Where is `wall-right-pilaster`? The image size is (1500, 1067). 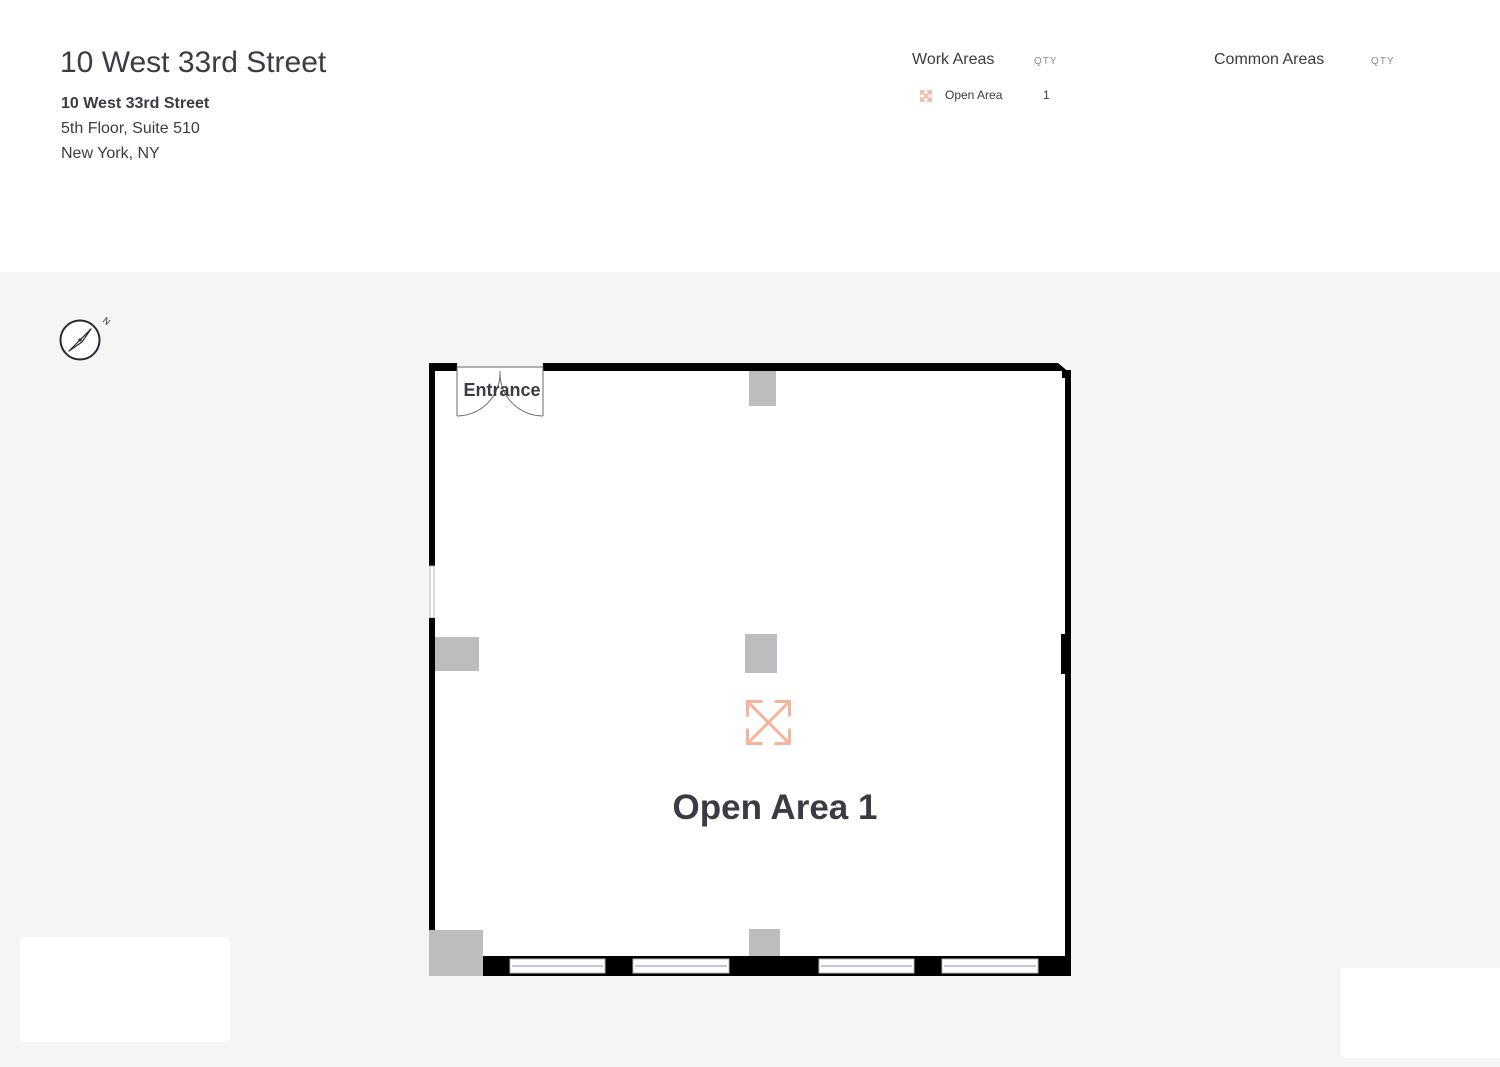 wall-right-pilaster is located at coordinates (1064, 654).